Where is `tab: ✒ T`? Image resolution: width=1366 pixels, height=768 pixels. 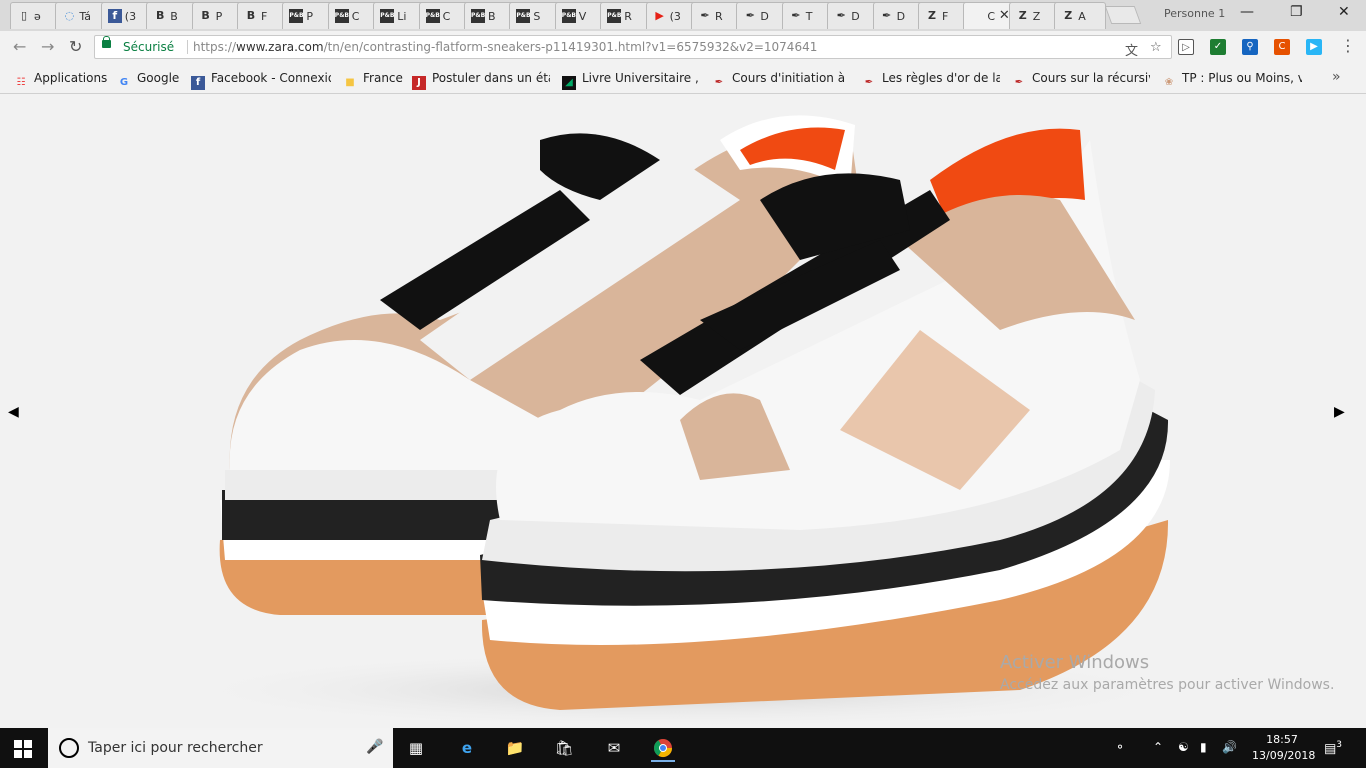
tab: ✒ T is located at coordinates (807, 15).